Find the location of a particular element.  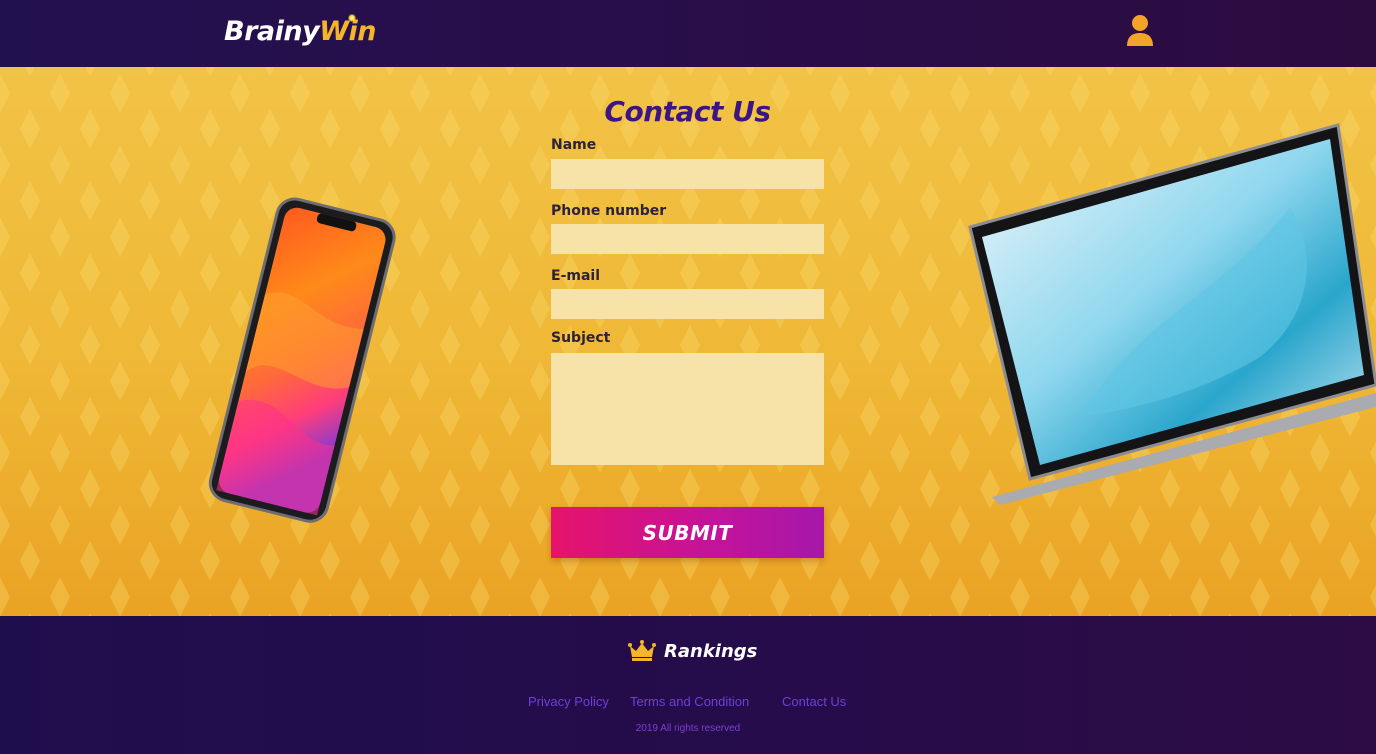

terms-and-condition-link: Terms and Condition is located at coordinates (689, 701).